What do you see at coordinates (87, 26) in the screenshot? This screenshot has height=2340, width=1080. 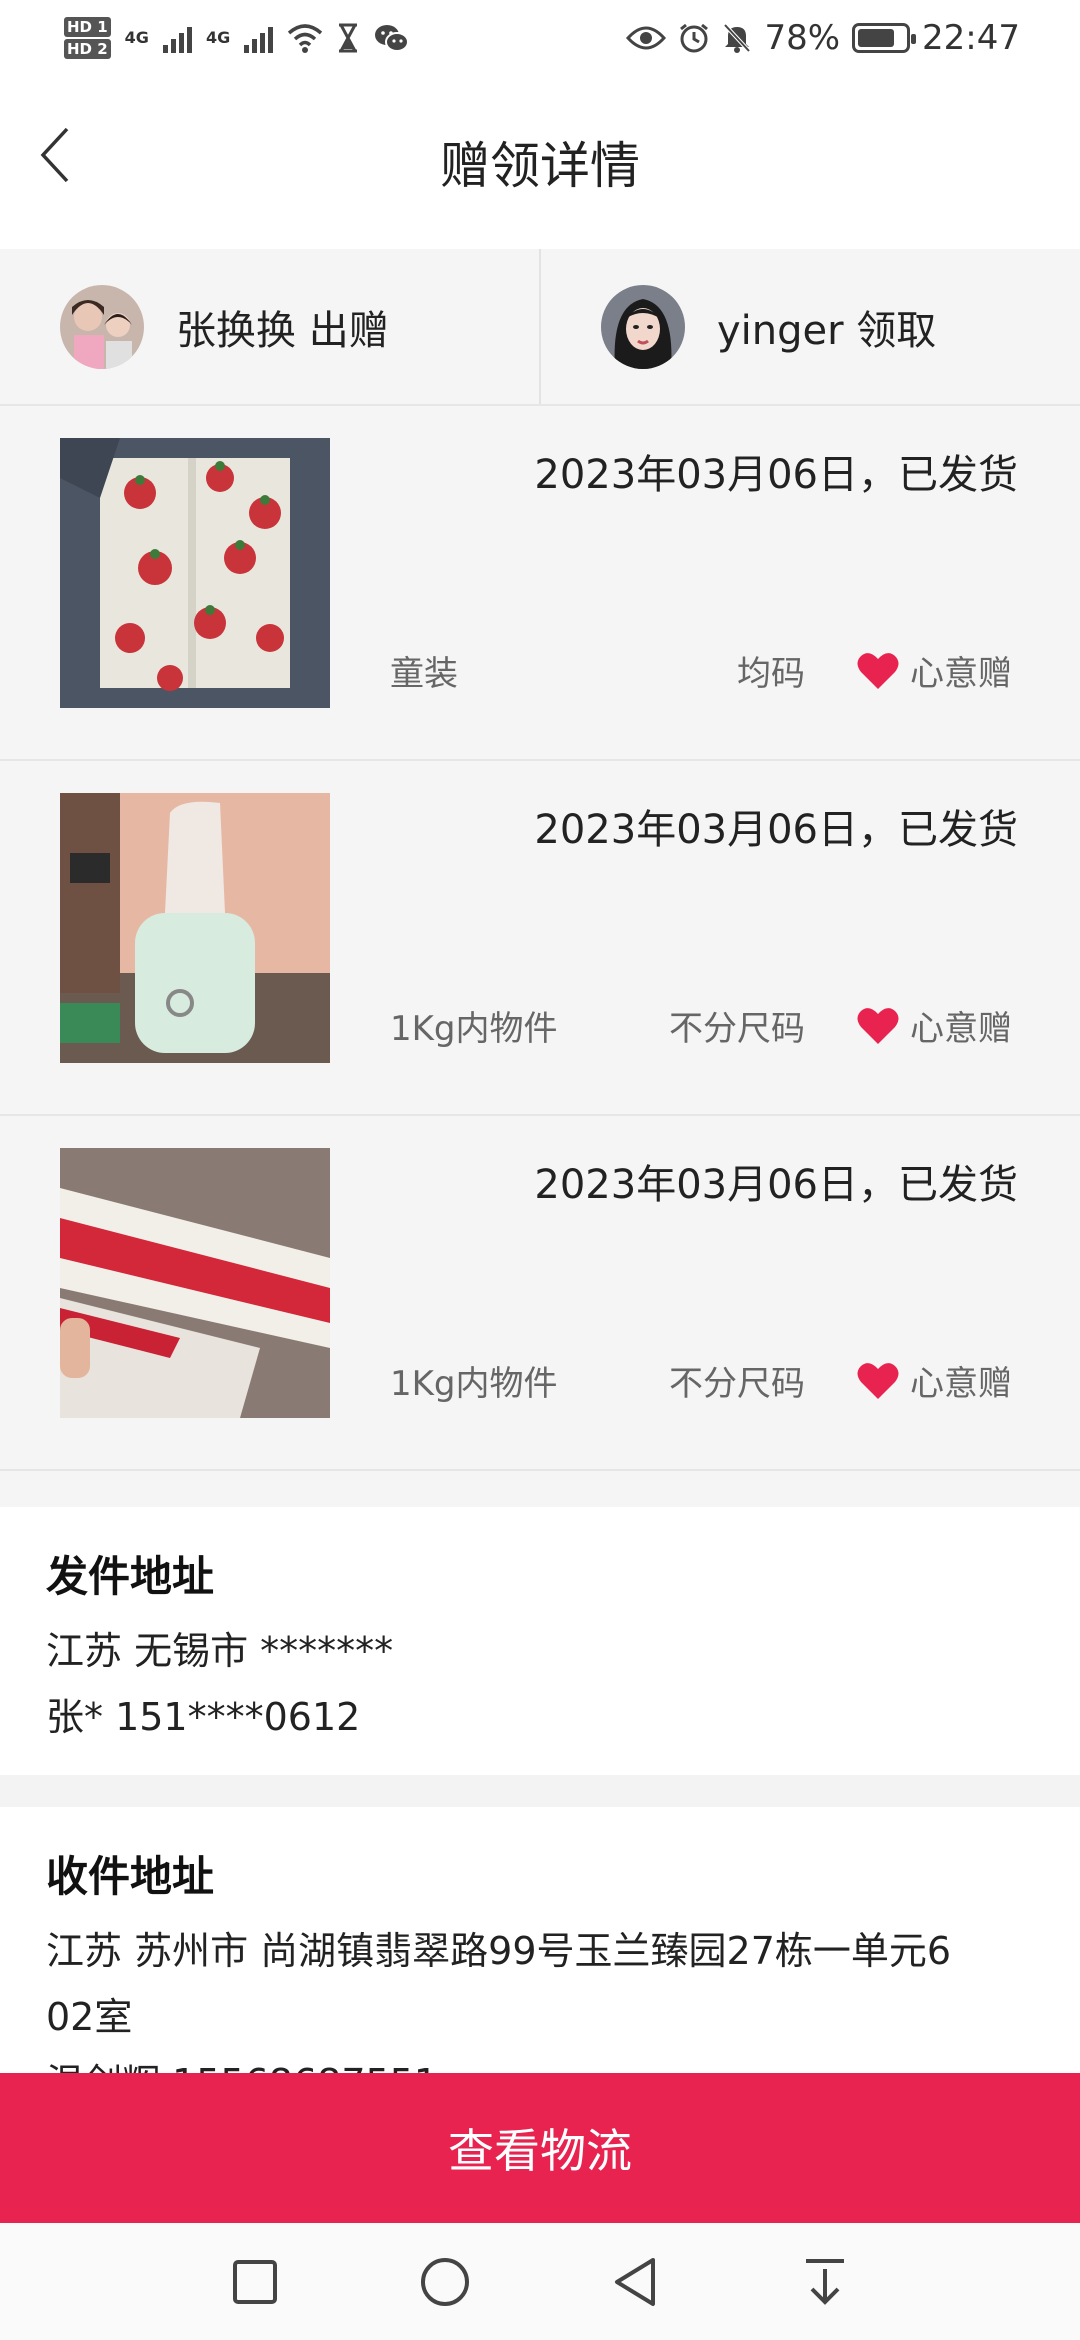 I see `sim1-badge: HD 1` at bounding box center [87, 26].